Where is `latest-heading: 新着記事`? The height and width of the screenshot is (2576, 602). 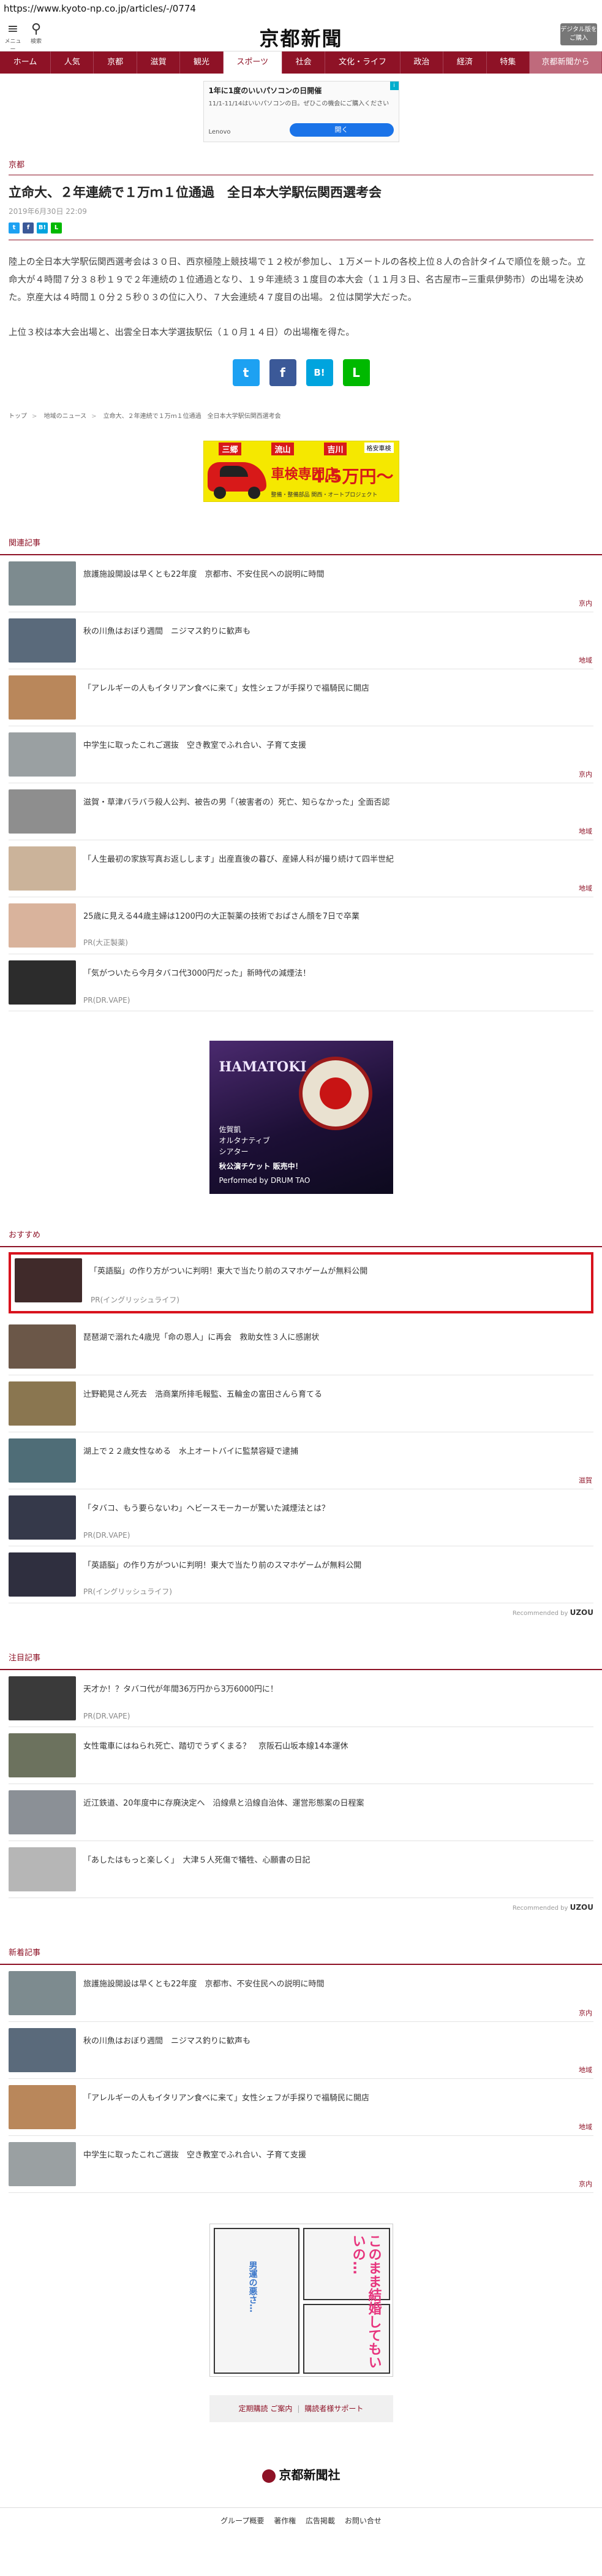 latest-heading: 新着記事 is located at coordinates (301, 1956).